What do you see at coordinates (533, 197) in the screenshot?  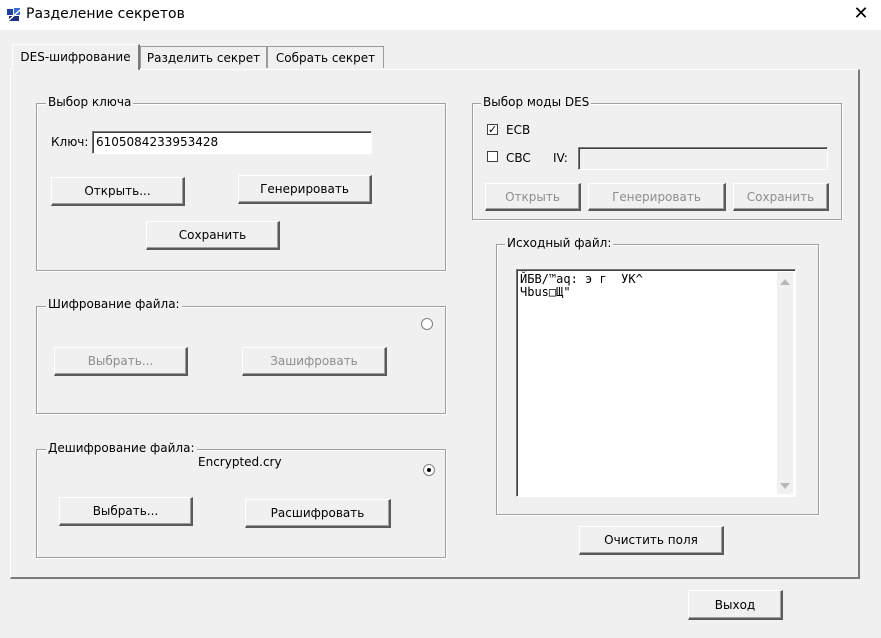 I see `mode-open-button: Открыть` at bounding box center [533, 197].